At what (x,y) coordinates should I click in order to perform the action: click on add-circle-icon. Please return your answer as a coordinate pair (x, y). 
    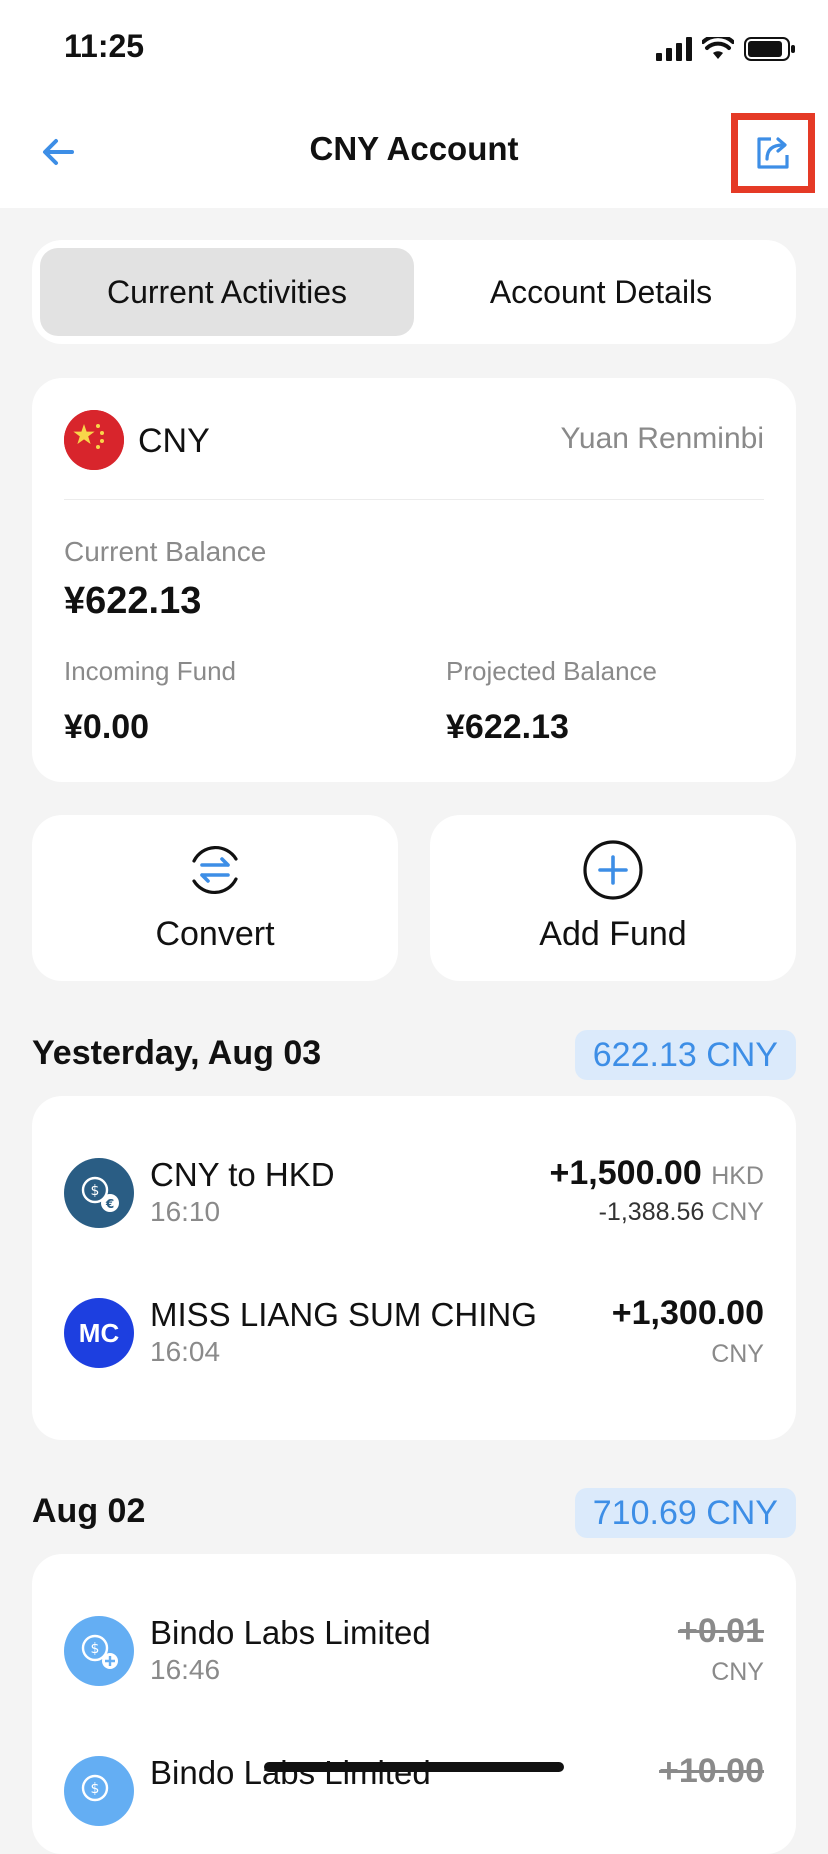
    Looking at the image, I should click on (613, 870).